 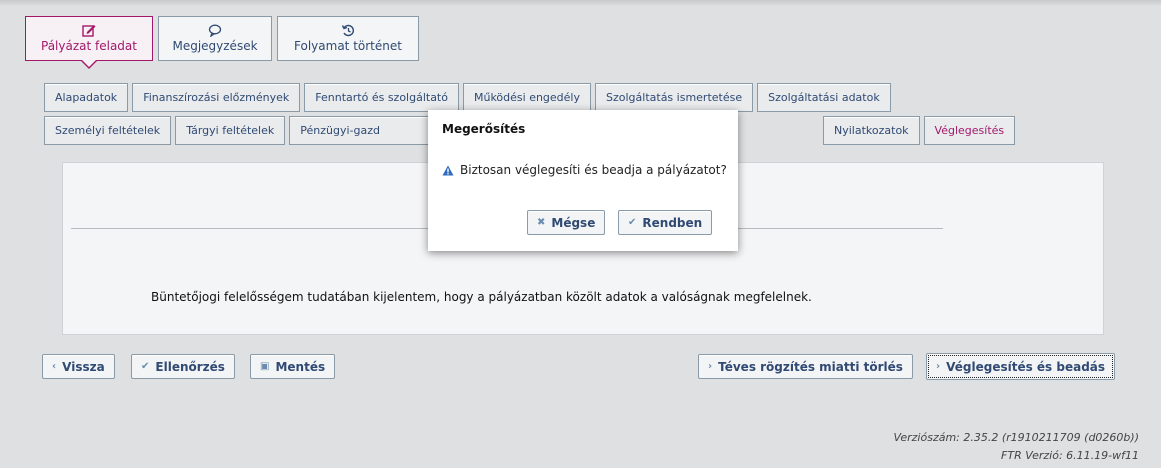 I want to click on tab-folyamat-tortenet: Folyamat történet, so click(x=348, y=38).